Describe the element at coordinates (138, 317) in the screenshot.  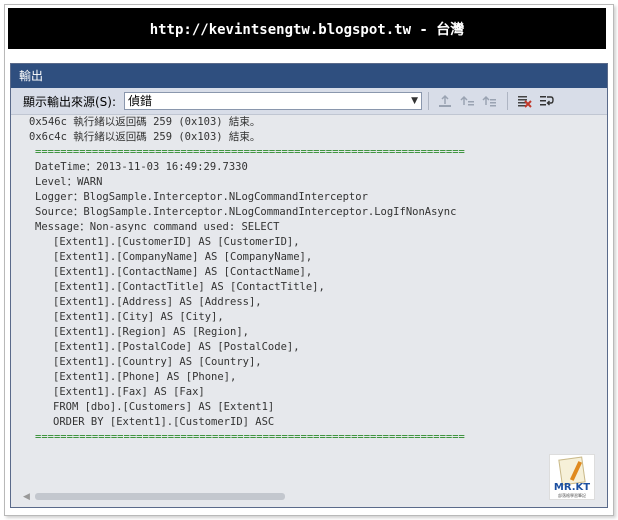
I see `output-line: [Extent1].[City] AS [City],` at that location.